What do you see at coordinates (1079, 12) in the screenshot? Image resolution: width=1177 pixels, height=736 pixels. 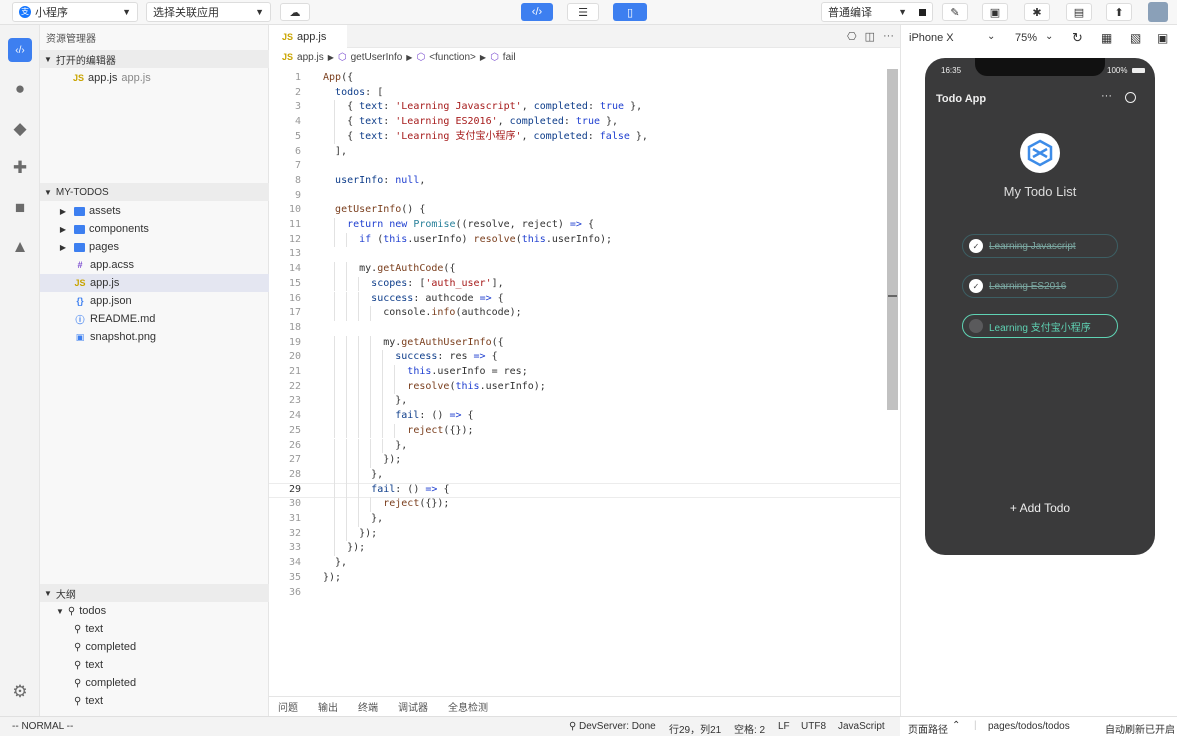 I see `details-button: ▤` at bounding box center [1079, 12].